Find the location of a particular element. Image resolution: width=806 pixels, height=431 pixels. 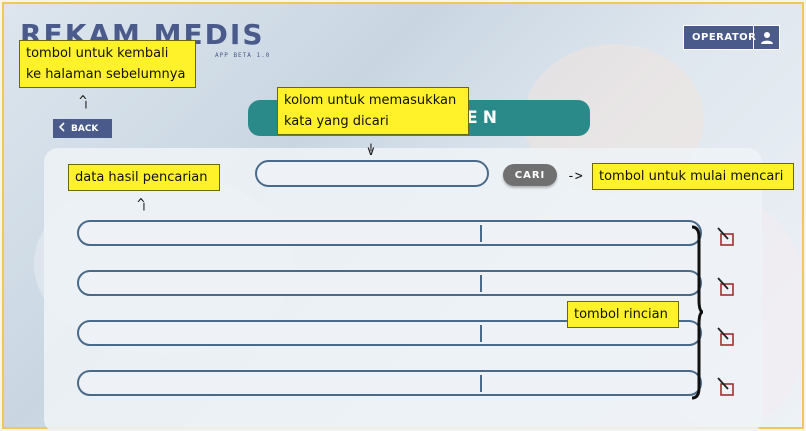

chevron-left-icon is located at coordinates (62, 128).